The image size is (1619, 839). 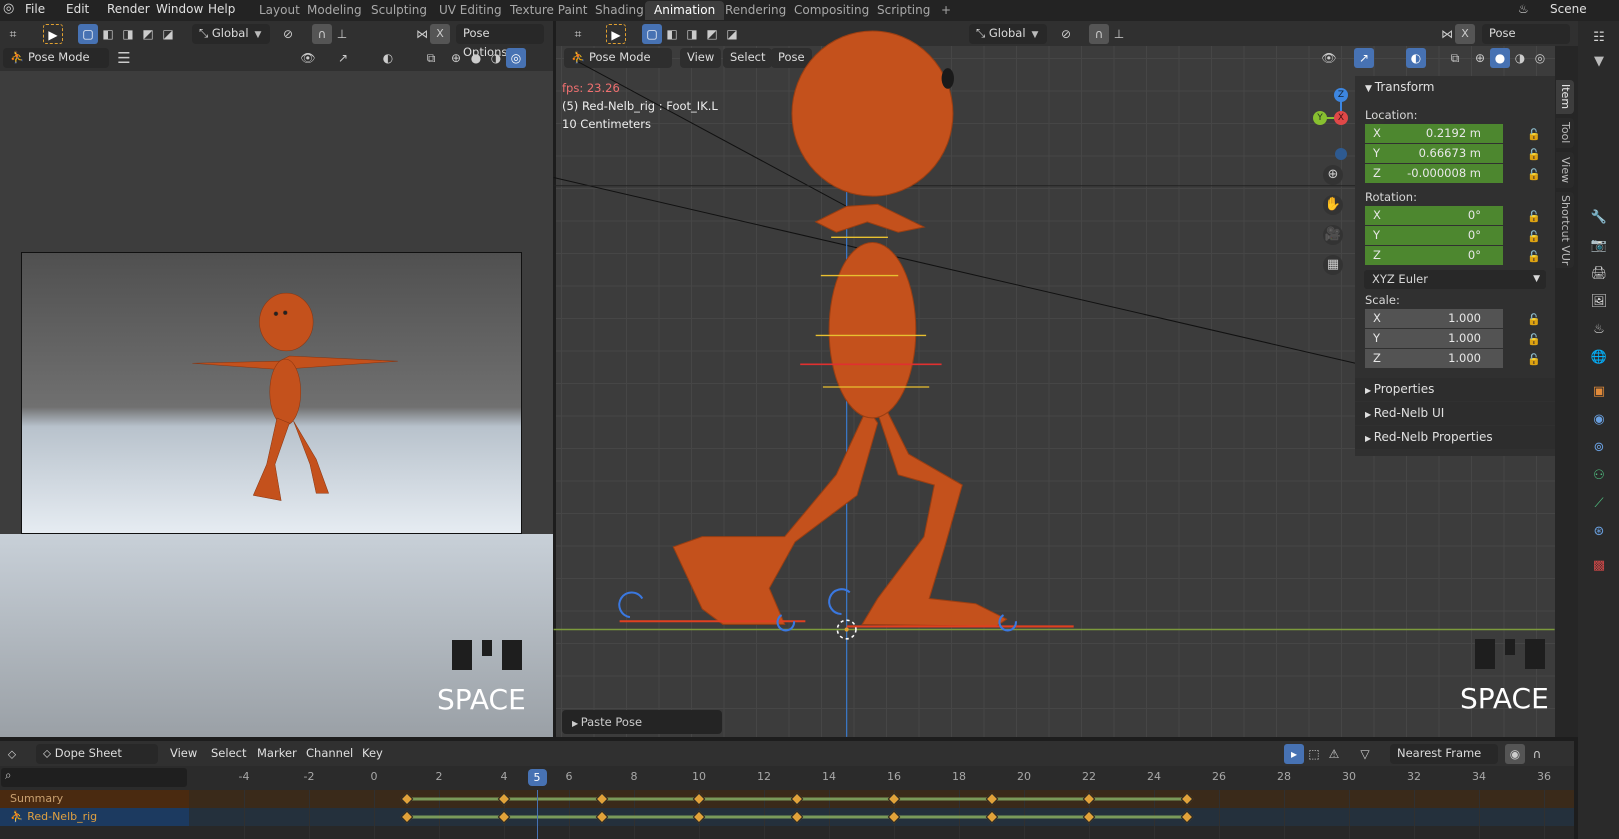 I want to click on modifier-icon: ◉, so click(x=1599, y=420).